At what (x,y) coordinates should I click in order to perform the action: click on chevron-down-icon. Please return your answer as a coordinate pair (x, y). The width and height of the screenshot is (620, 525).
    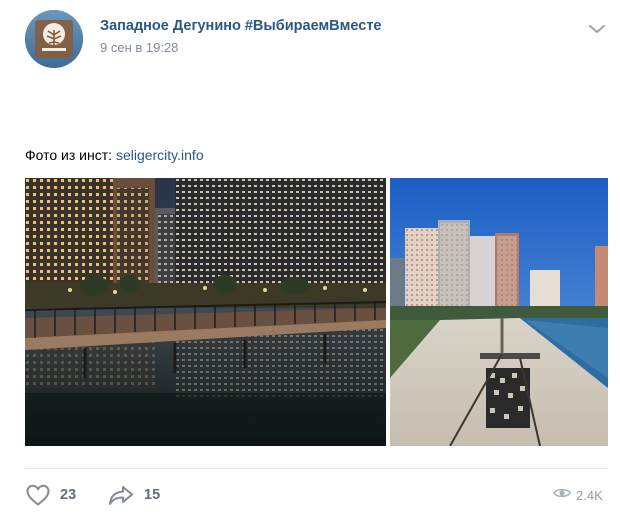
    Looking at the image, I should click on (597, 29).